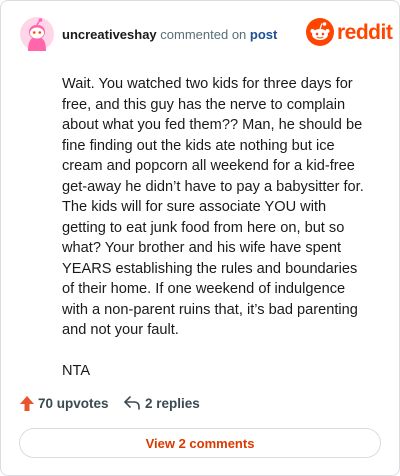 This screenshot has height=476, width=400. I want to click on commented-on-text: commented on, so click(203, 34).